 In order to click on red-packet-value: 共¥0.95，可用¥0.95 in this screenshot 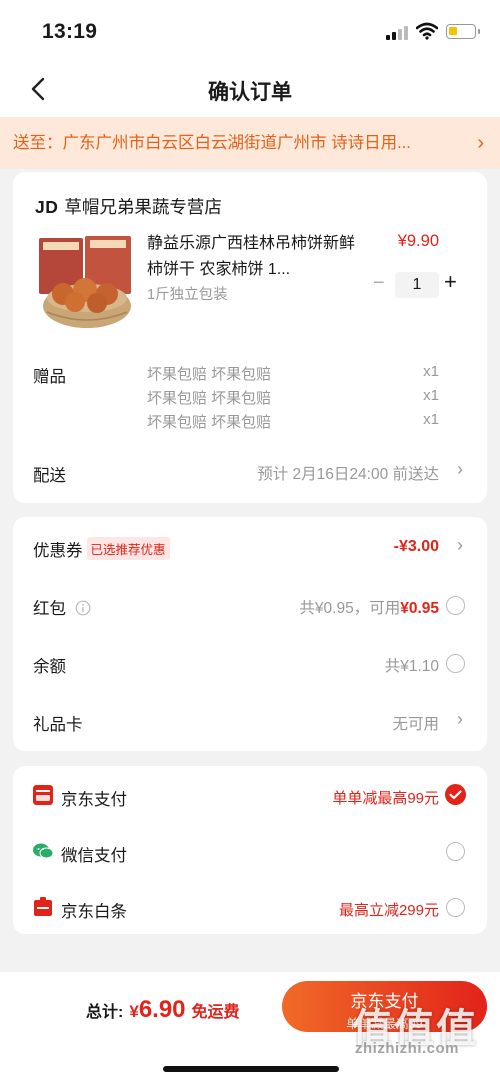, I will do `click(369, 608)`.